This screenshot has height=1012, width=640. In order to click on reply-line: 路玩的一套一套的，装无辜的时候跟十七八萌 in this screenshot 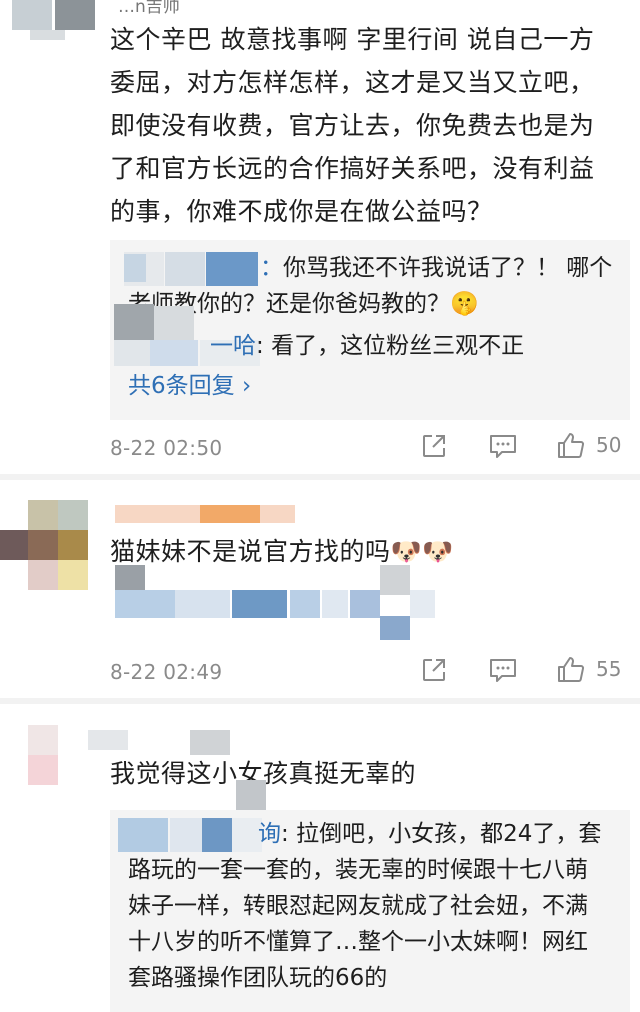, I will do `click(358, 870)`.